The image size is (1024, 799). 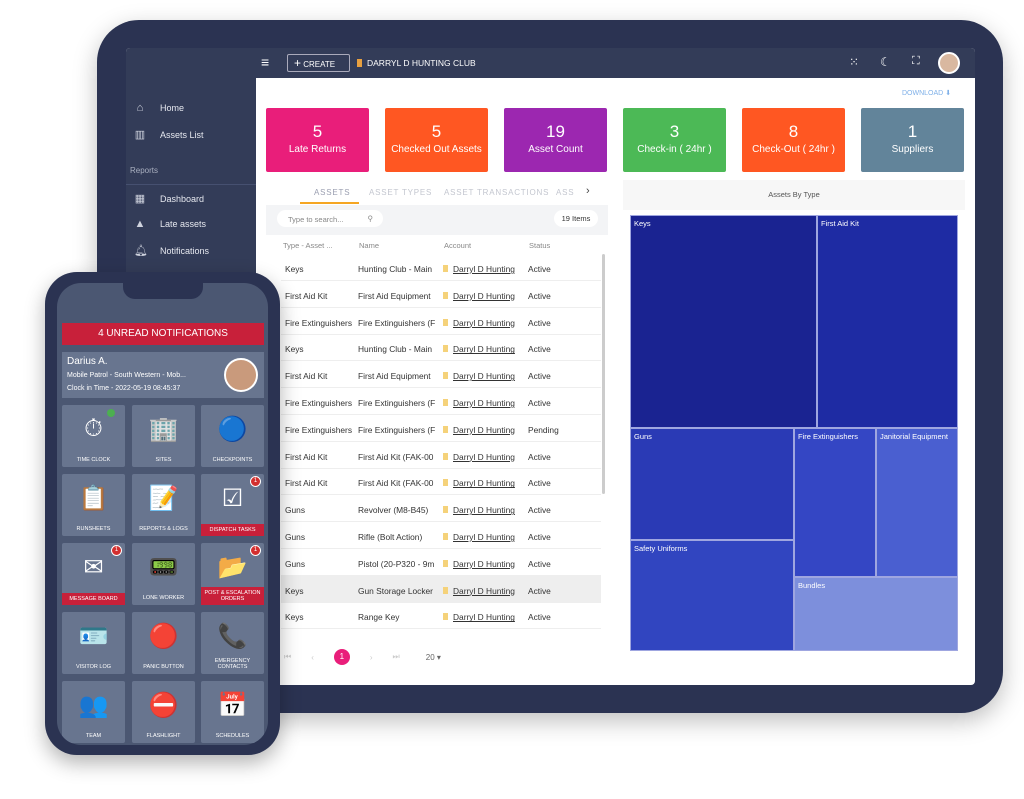 I want to click on status: Active, so click(x=539, y=269).